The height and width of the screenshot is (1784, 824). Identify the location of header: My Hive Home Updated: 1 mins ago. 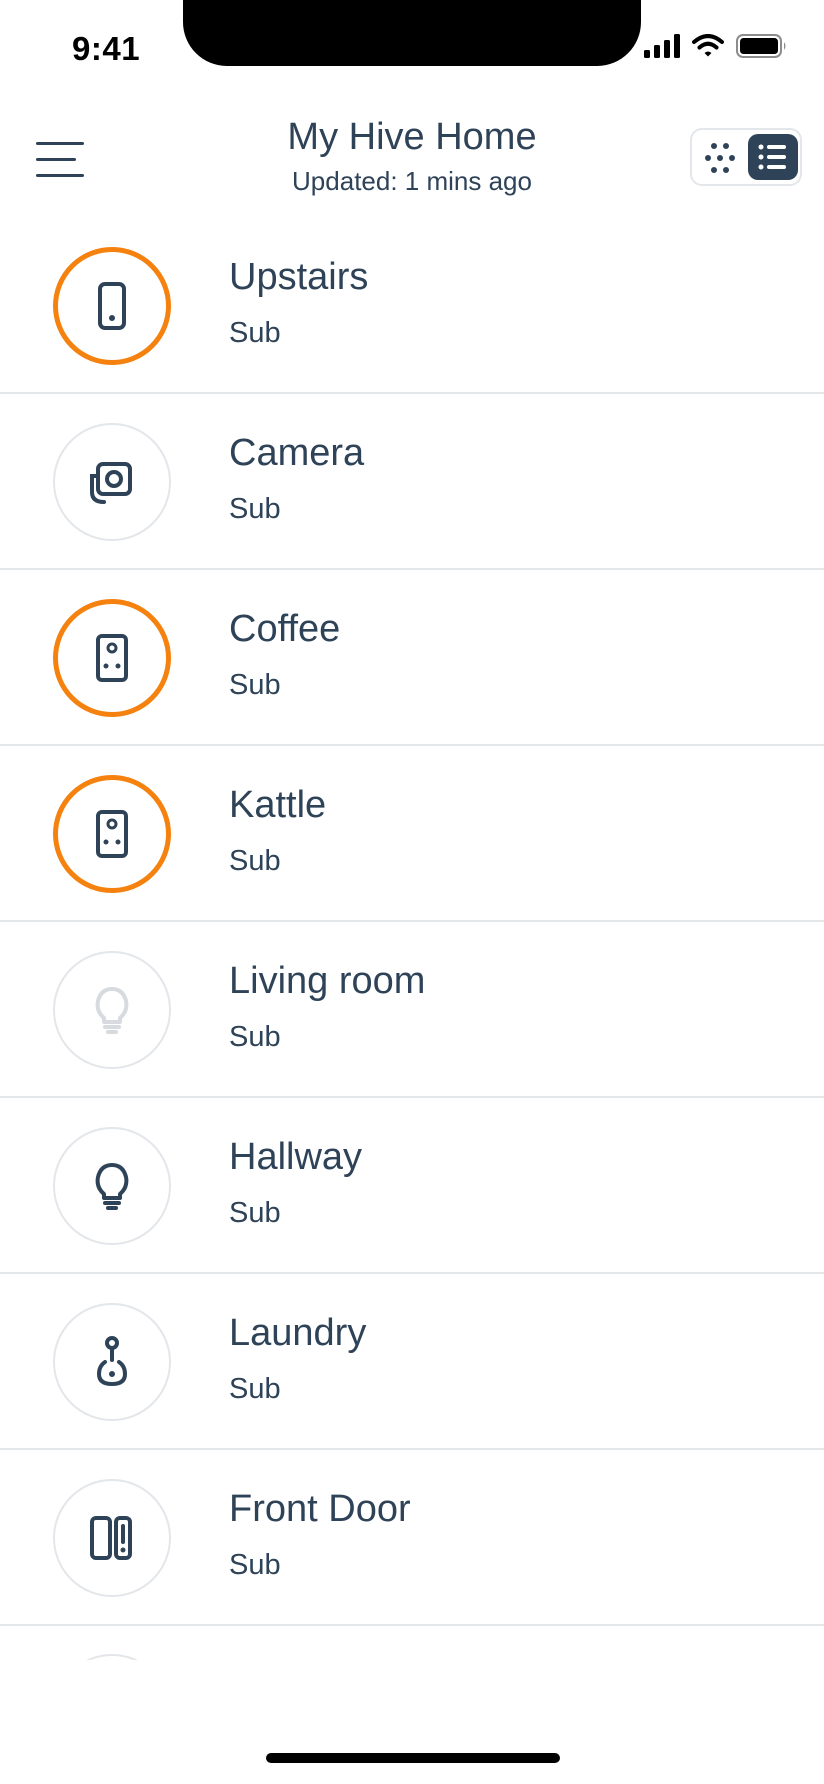
(412, 165).